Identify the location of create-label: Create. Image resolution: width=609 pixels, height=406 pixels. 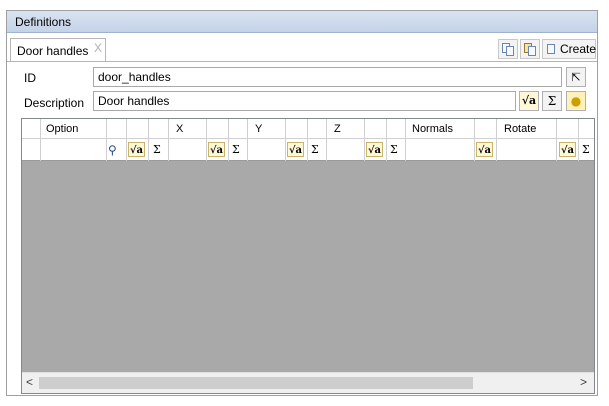
(578, 49).